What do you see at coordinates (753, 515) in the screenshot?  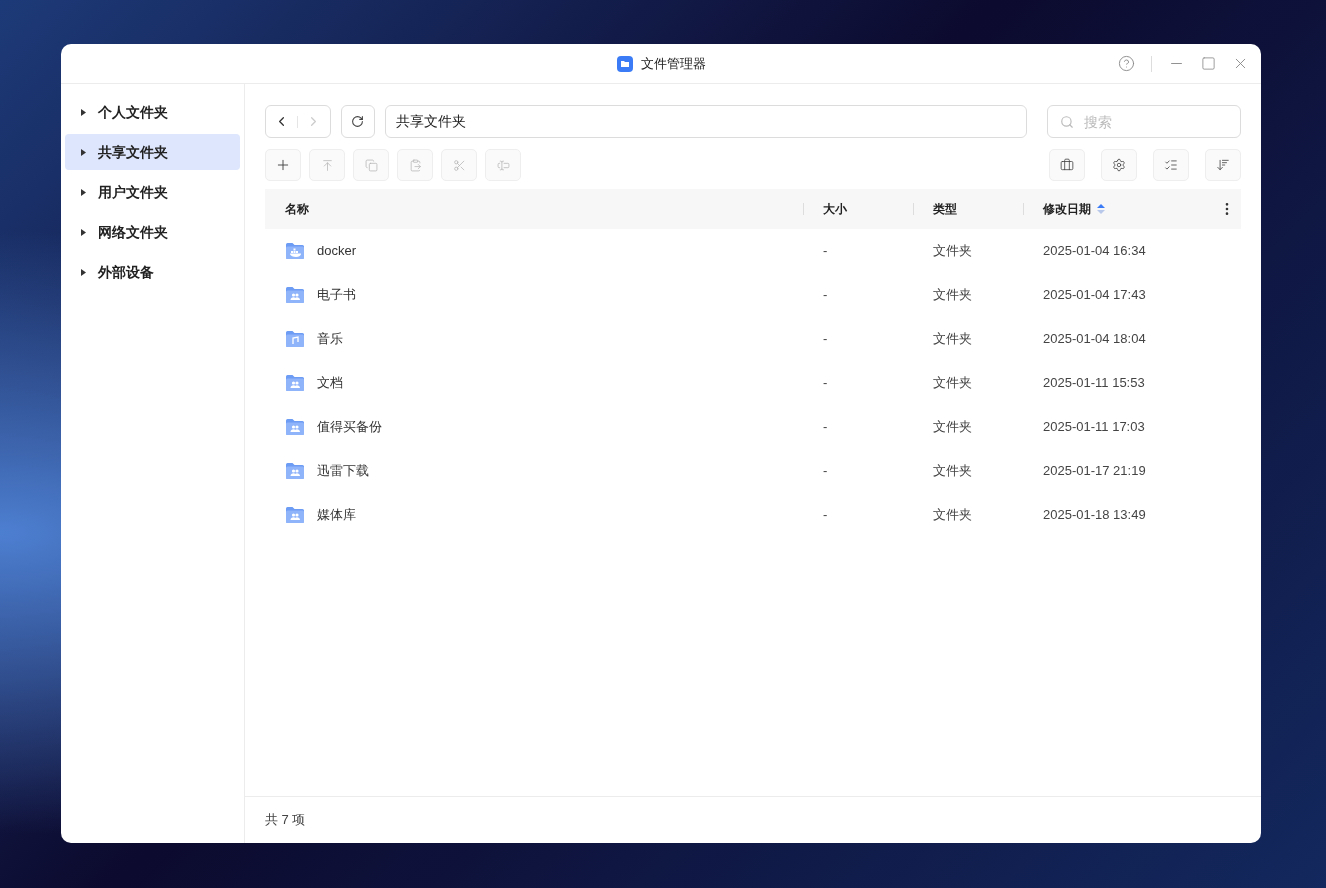 I see `file-row: 媒体库 - 文件夹 2025-01-18 13:49` at bounding box center [753, 515].